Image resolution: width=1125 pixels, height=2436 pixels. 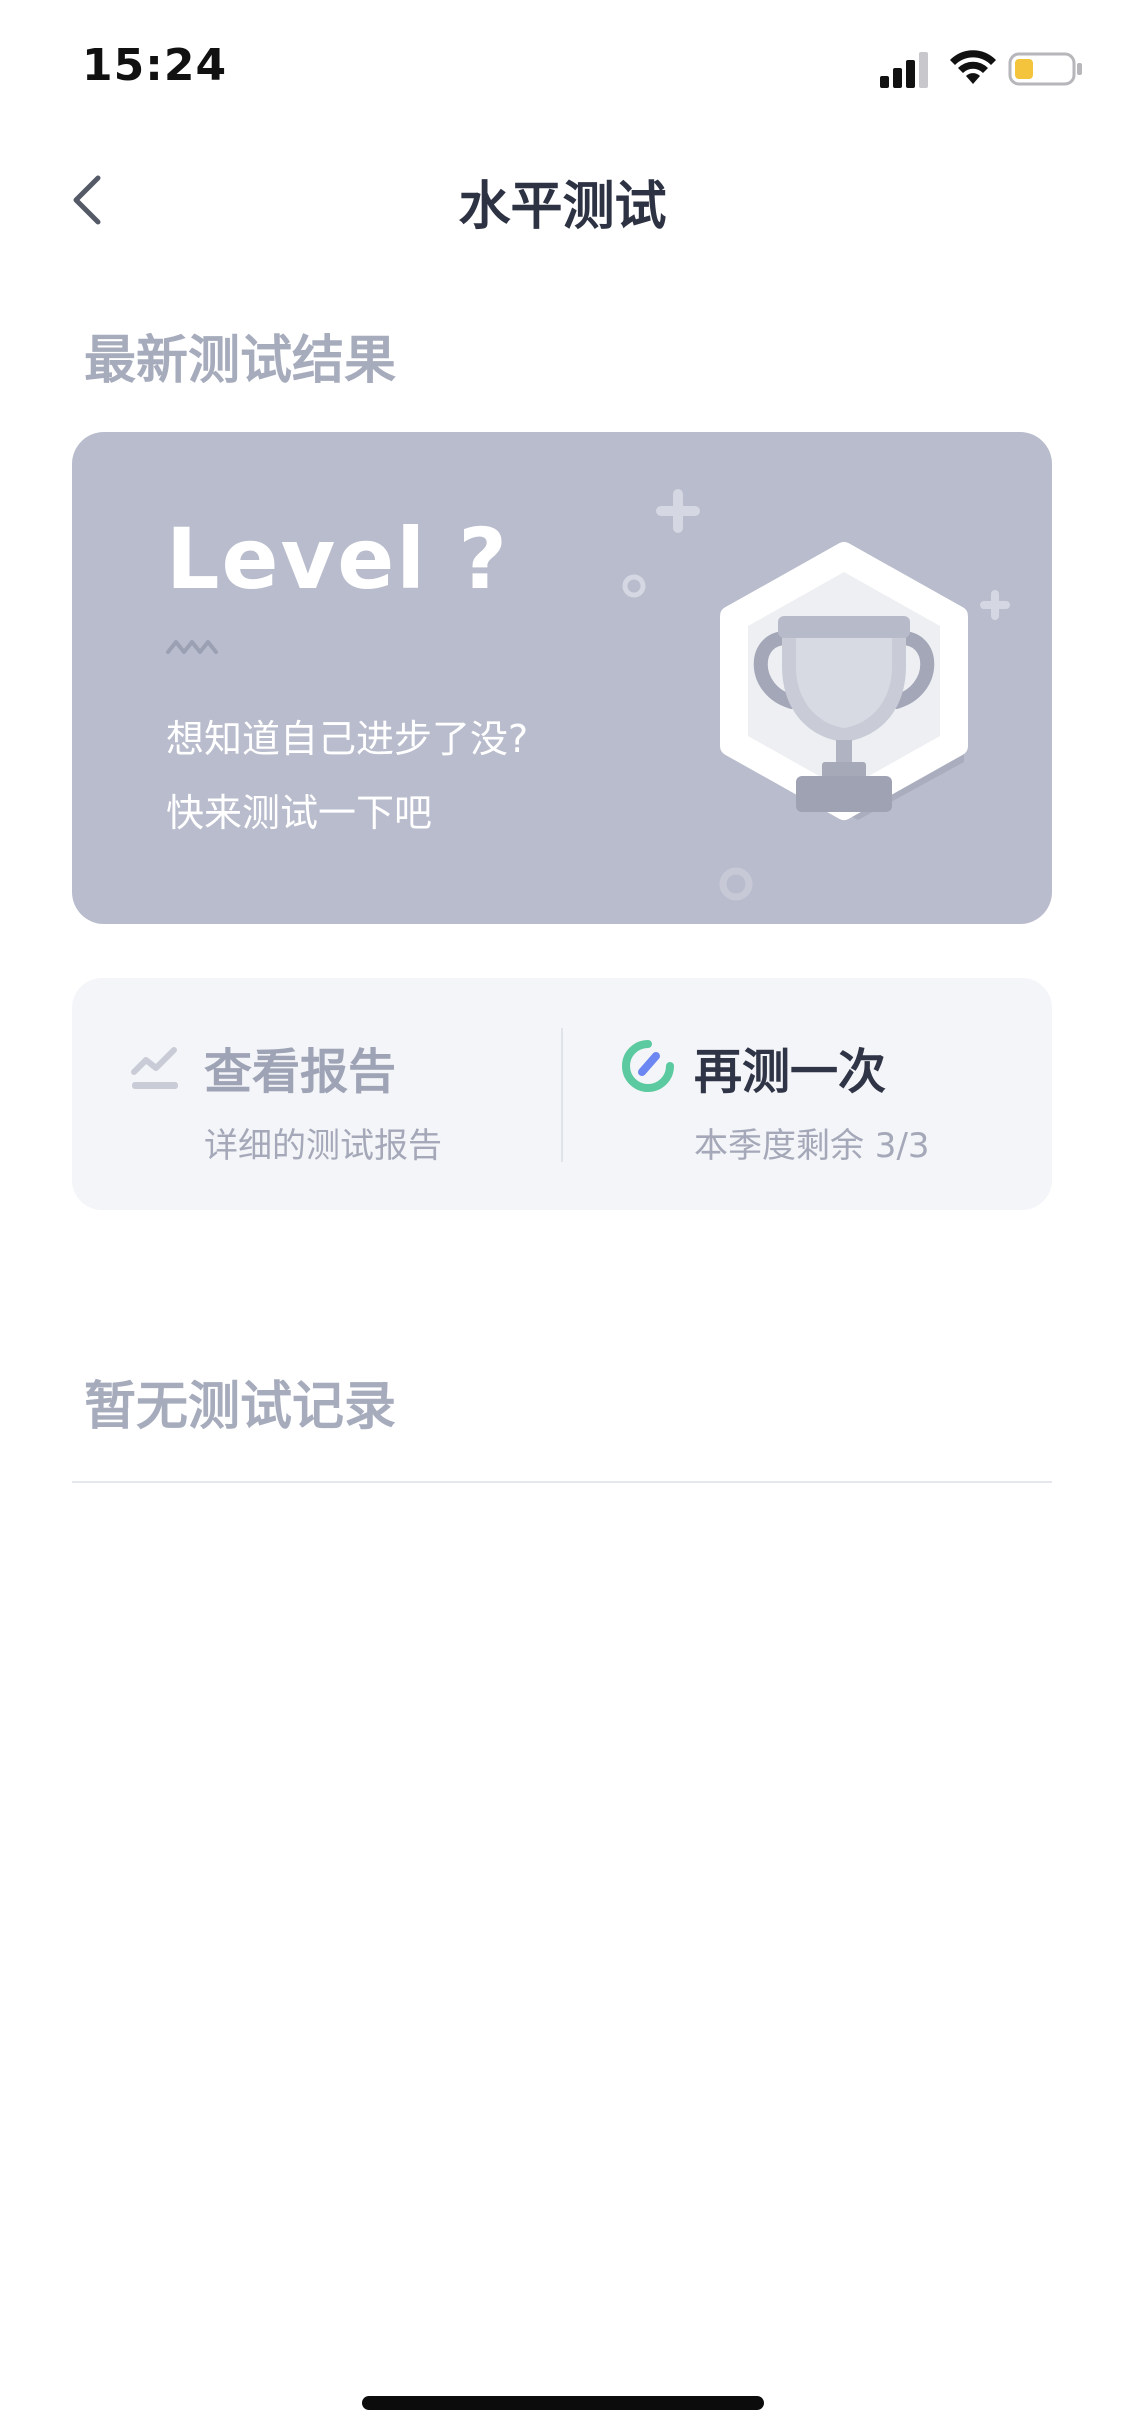 I want to click on hero-description-line2: 快来测试一下吧, so click(x=299, y=813).